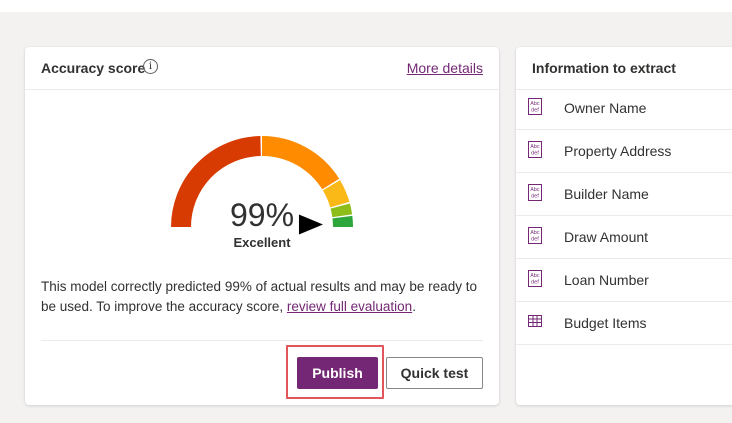 The image size is (732, 423). I want to click on information-to-extract-title: Information to extract, so click(604, 68).